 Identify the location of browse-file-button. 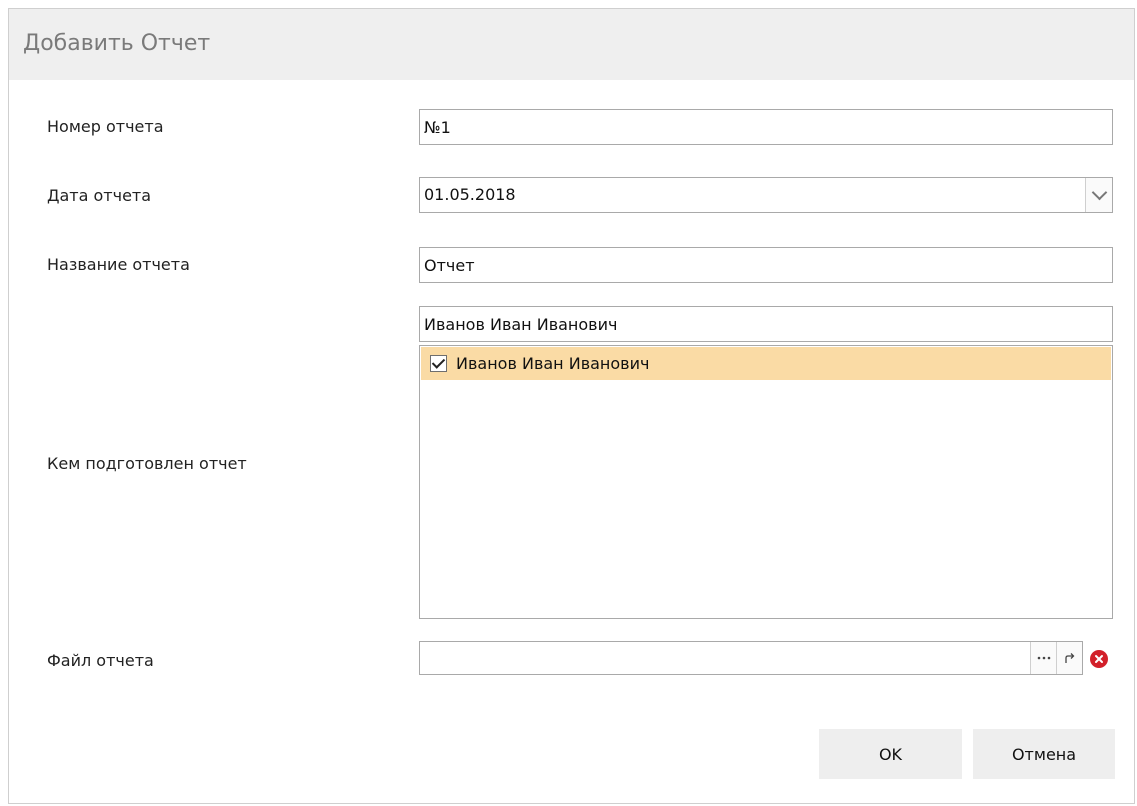
(1043, 658).